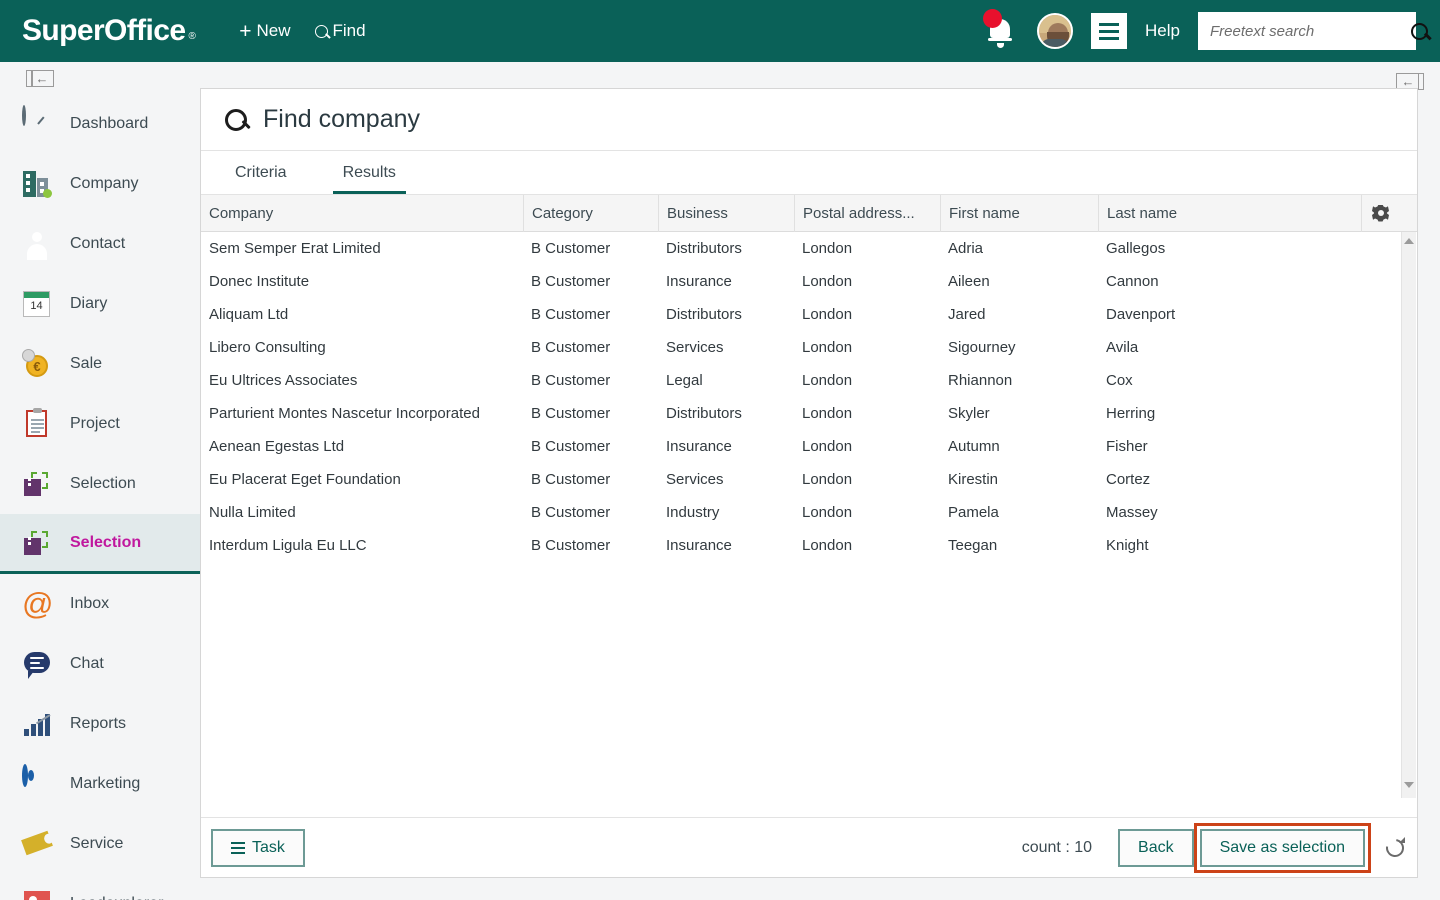  I want to click on column-header-business: Business, so click(726, 213).